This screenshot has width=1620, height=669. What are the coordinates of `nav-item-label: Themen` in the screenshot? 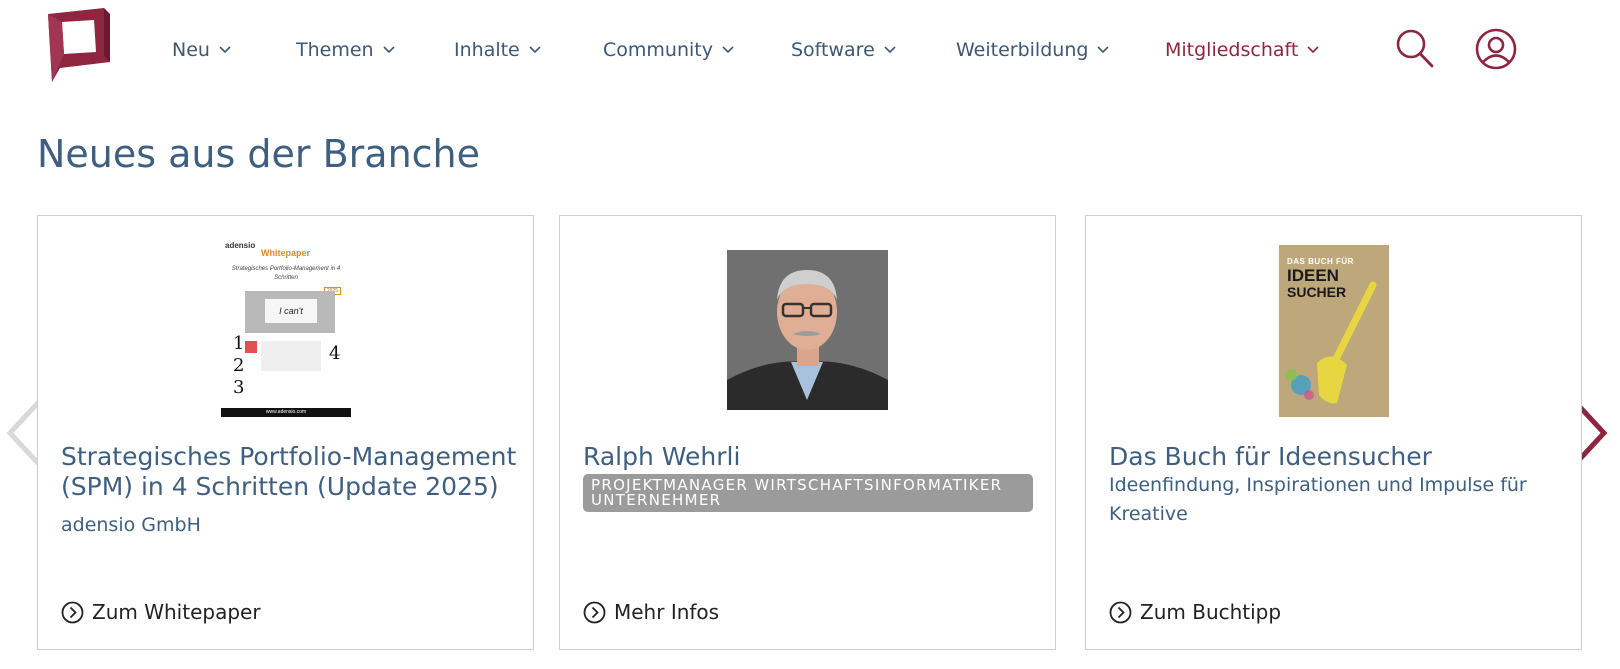 It's located at (335, 50).